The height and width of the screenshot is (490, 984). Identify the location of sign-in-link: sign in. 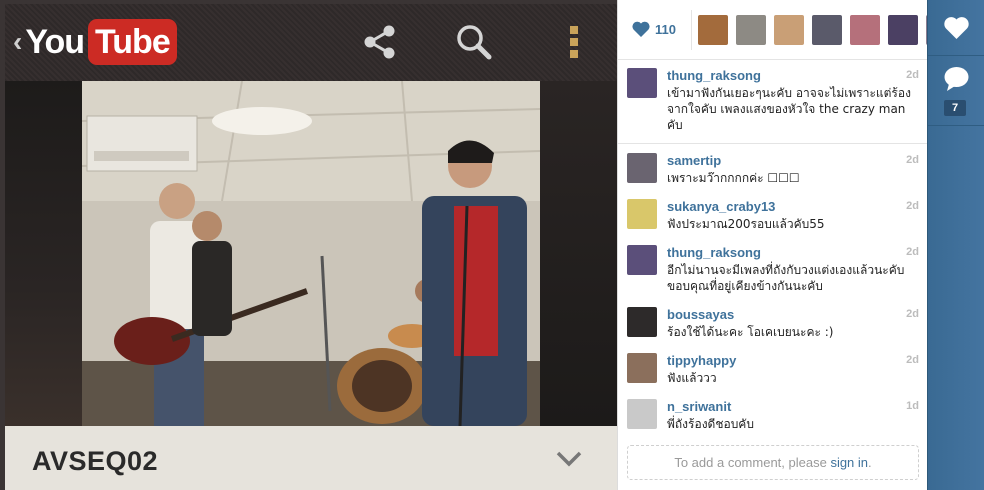
(849, 462).